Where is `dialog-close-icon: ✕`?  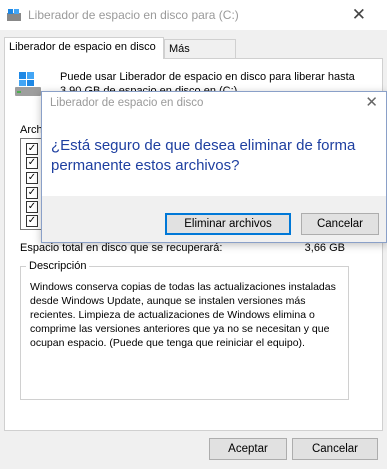
dialog-close-icon: ✕ is located at coordinates (371, 103).